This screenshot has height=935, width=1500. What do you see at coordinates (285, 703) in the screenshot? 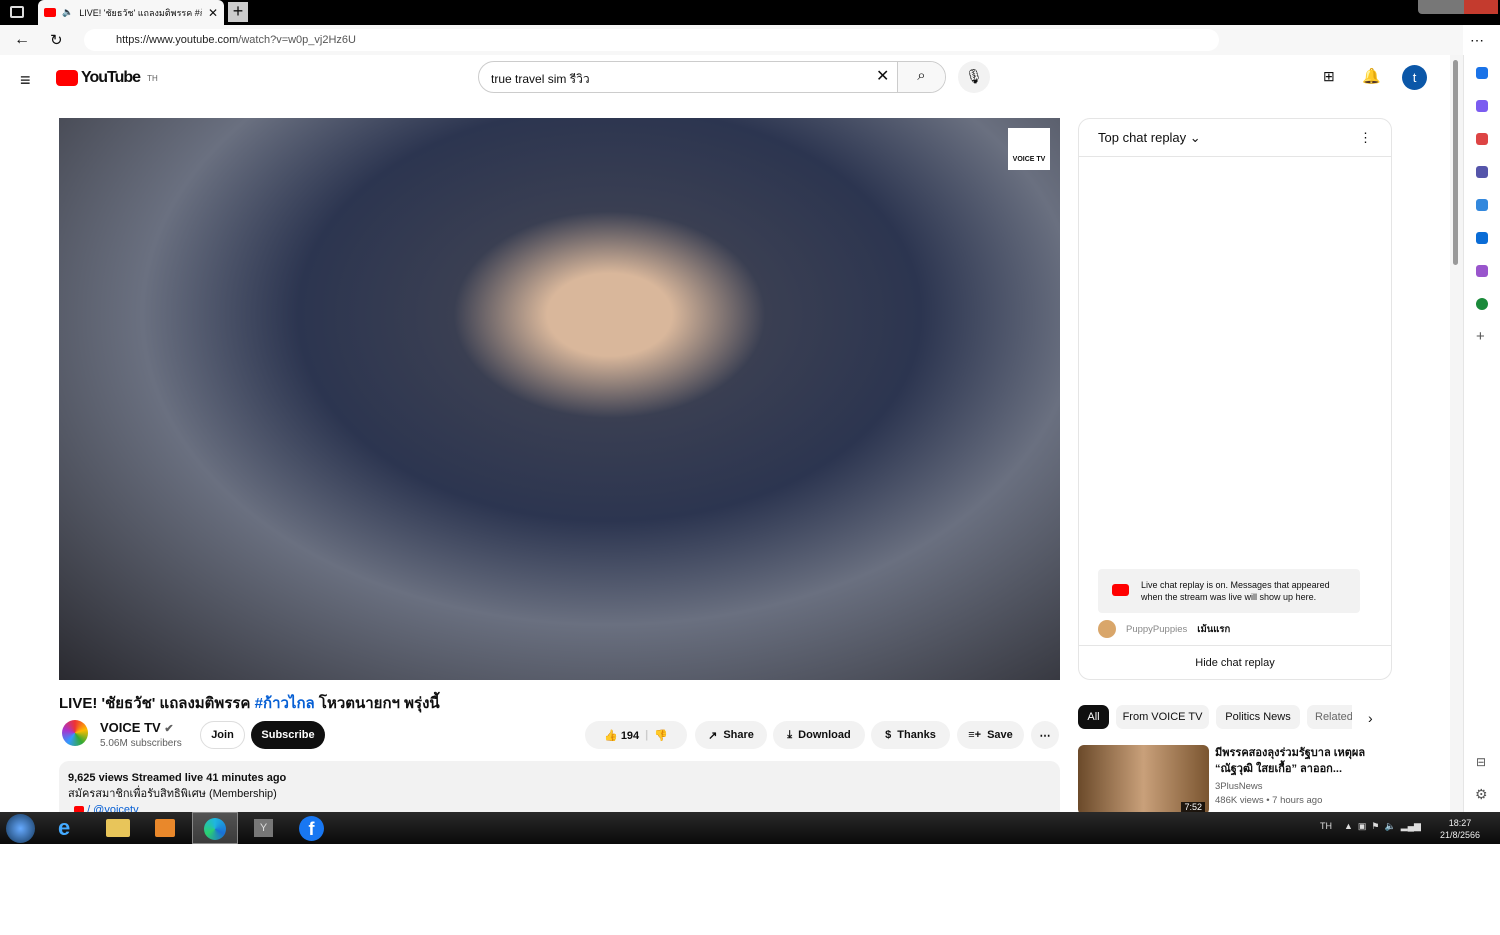
I see `hashtag-link: #ก้าวไกล` at bounding box center [285, 703].